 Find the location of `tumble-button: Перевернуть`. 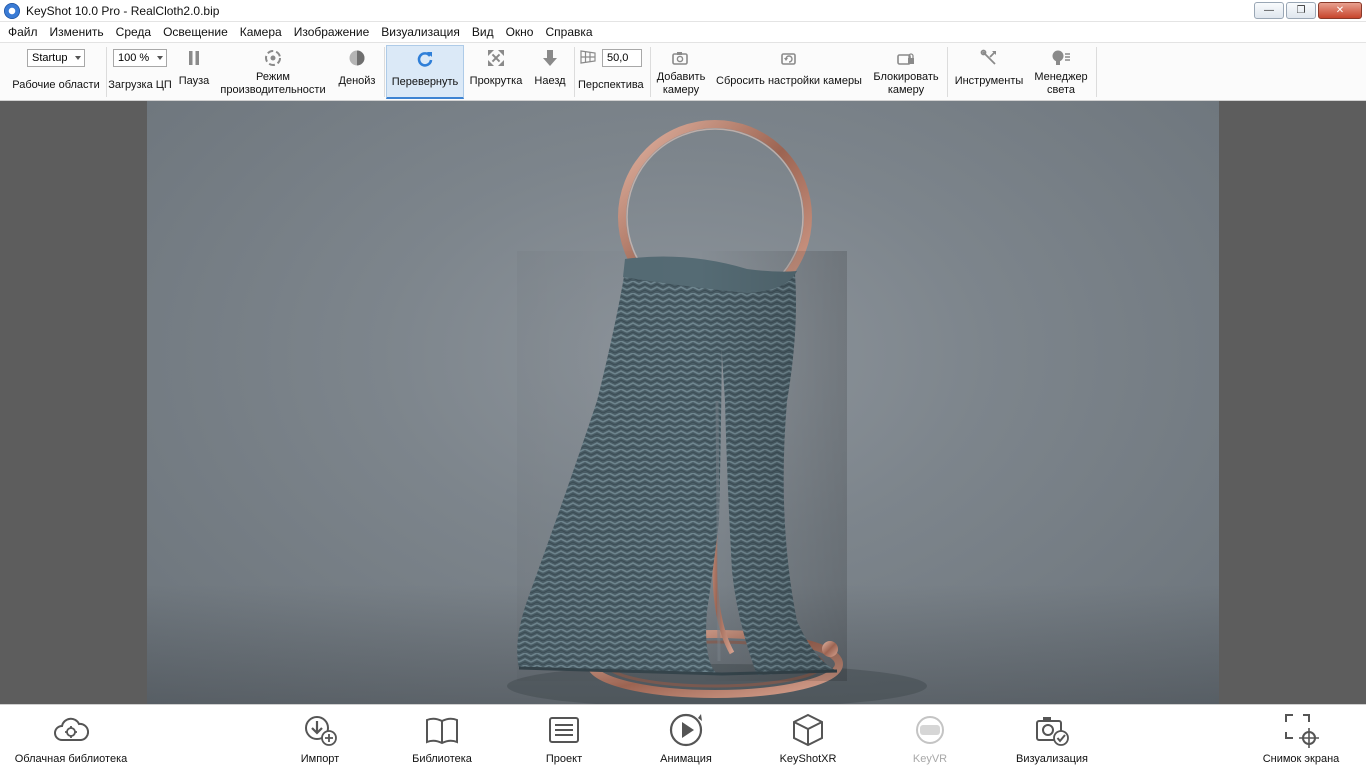

tumble-button: Перевернуть is located at coordinates (425, 72).